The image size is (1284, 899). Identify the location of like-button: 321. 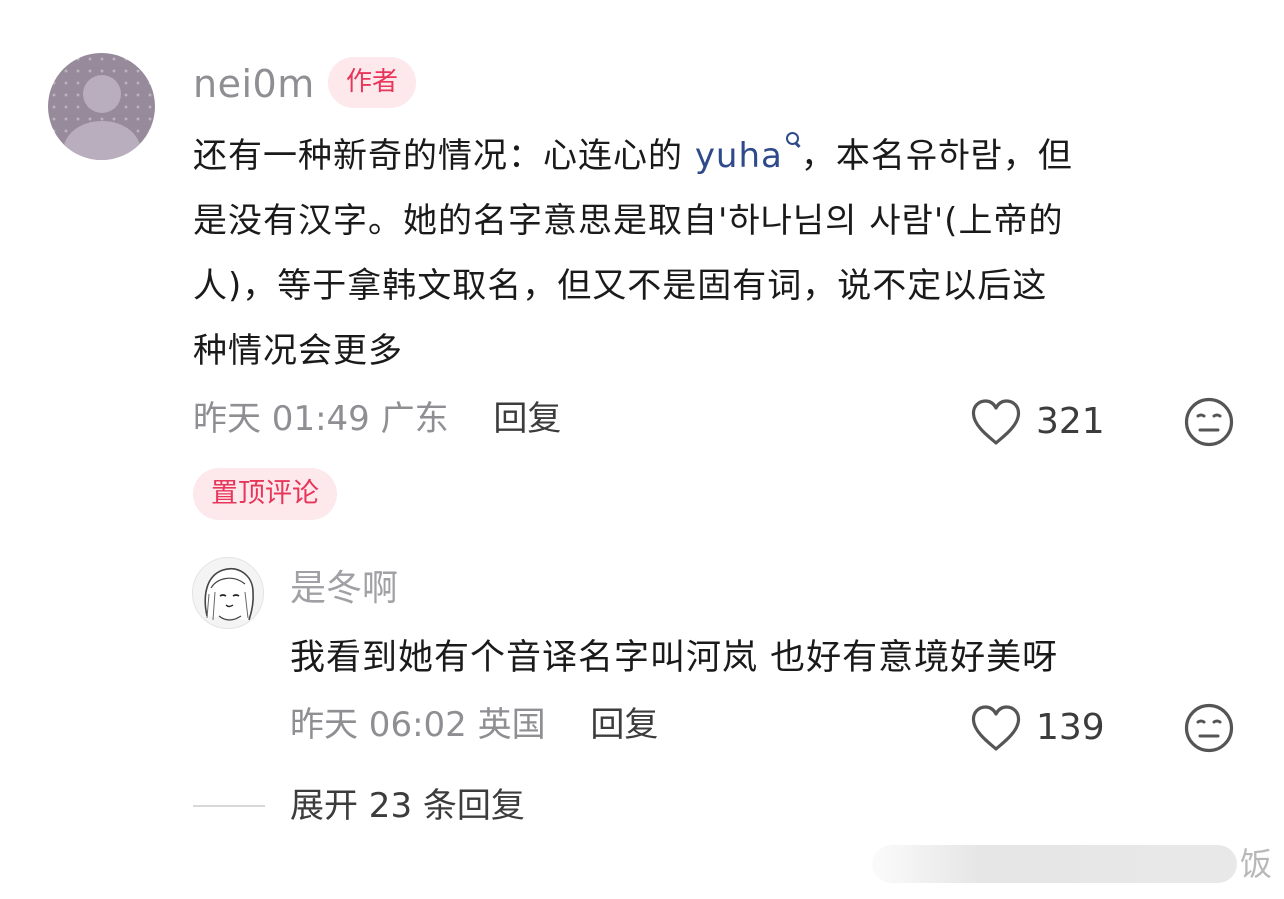
(1037, 422).